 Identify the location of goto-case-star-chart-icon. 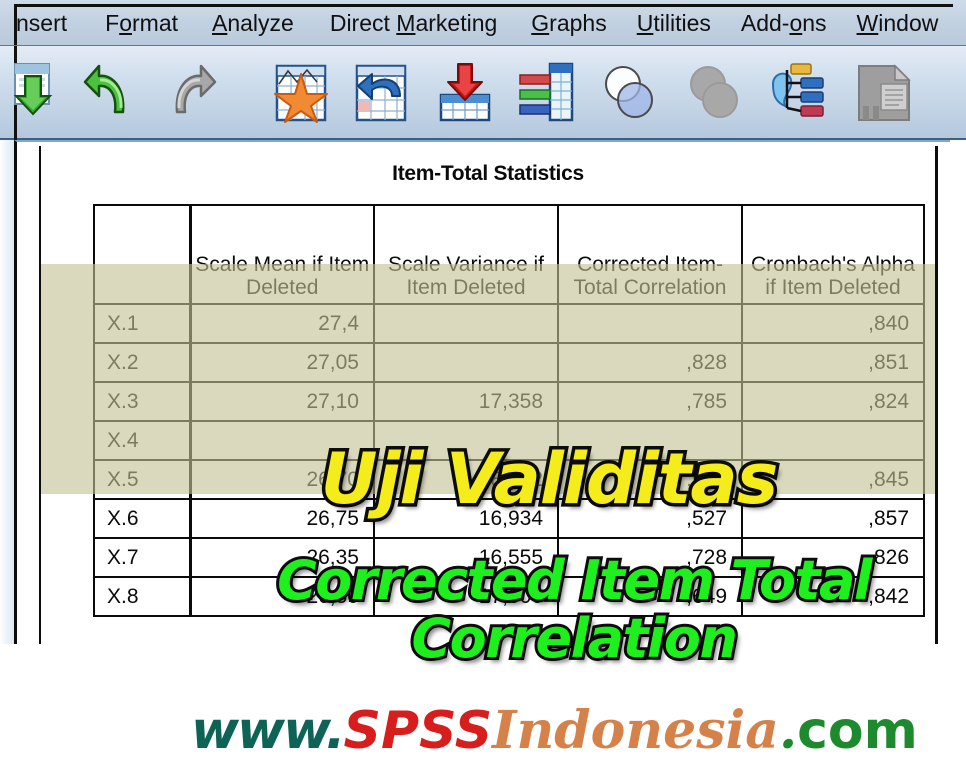
(301, 93).